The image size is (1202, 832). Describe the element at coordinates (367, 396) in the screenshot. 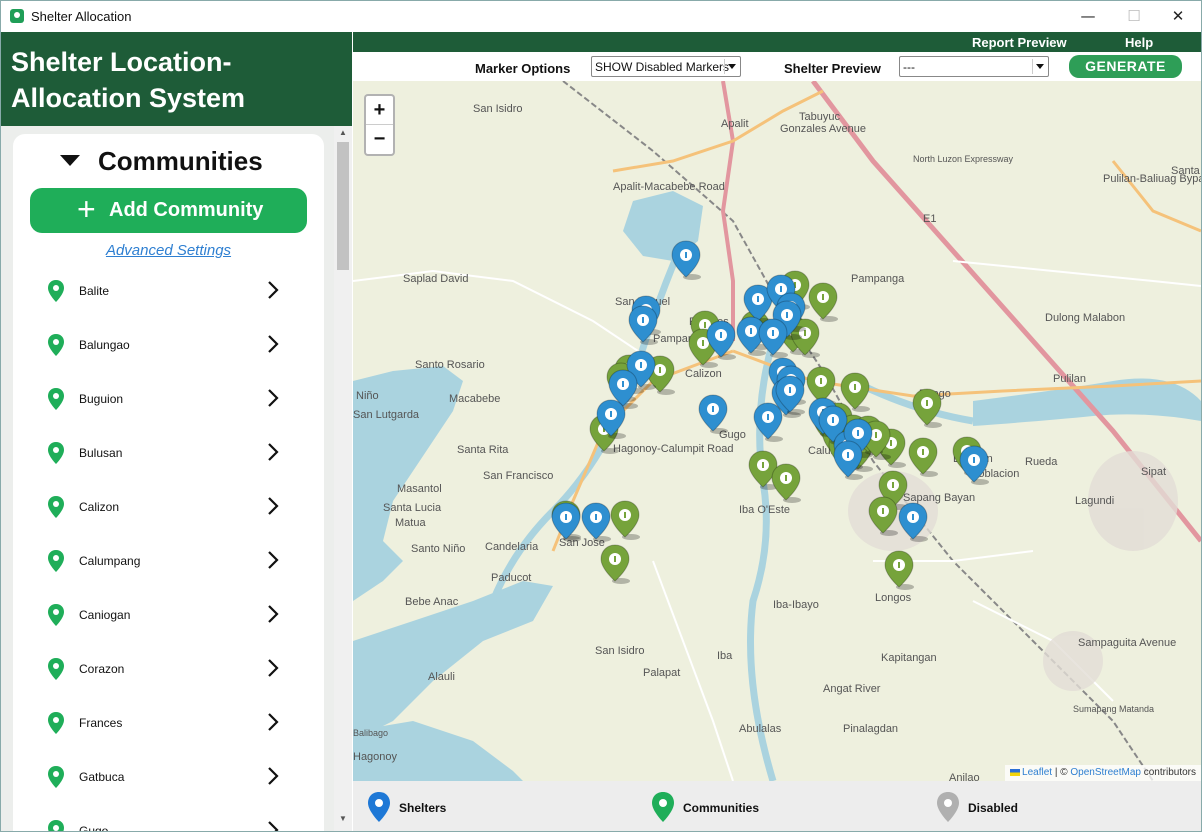

I see `map-place-label: Niño` at that location.